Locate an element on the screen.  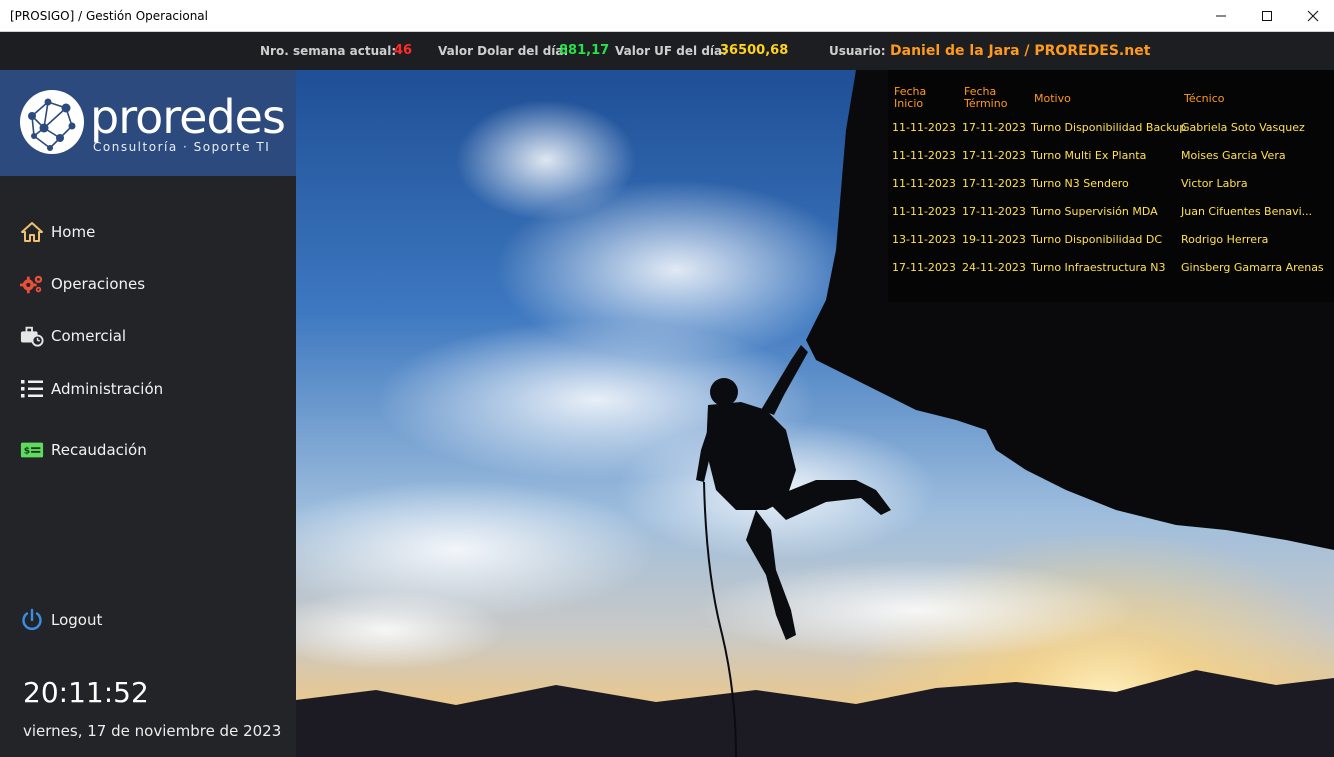
nav-recaudacion: $ Recaudación is located at coordinates (148, 450).